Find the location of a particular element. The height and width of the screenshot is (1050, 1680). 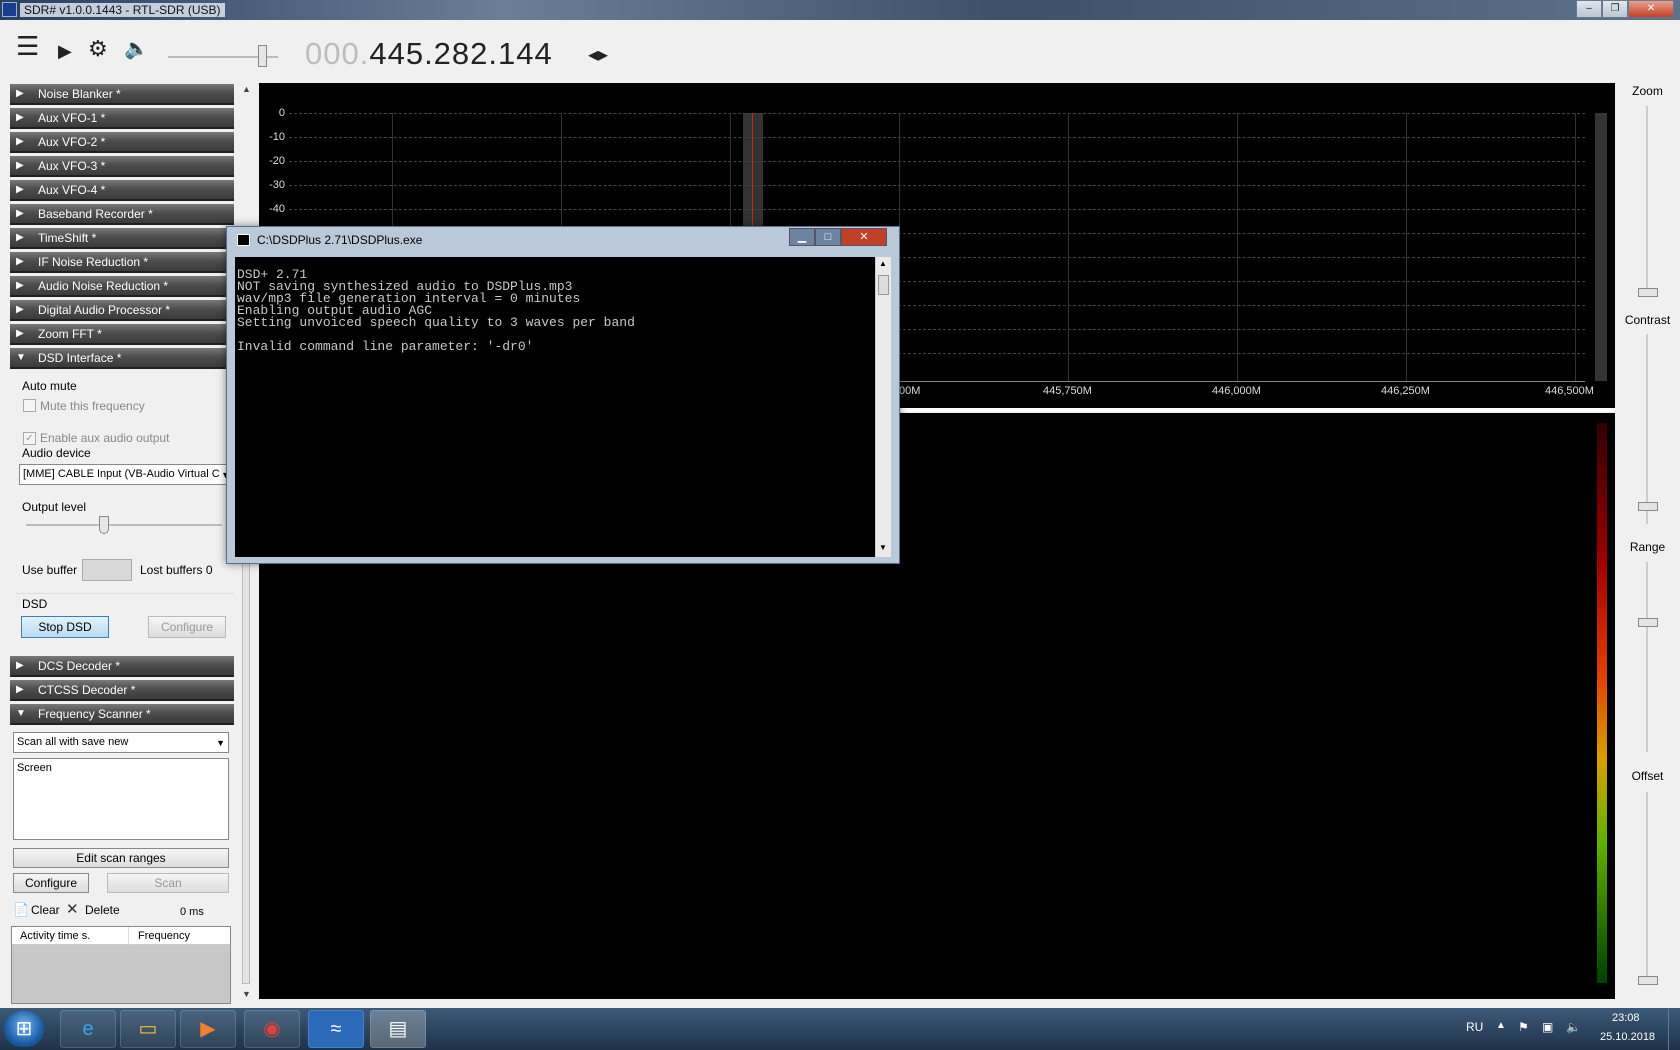

contrast-slider-knob is located at coordinates (1648, 506).